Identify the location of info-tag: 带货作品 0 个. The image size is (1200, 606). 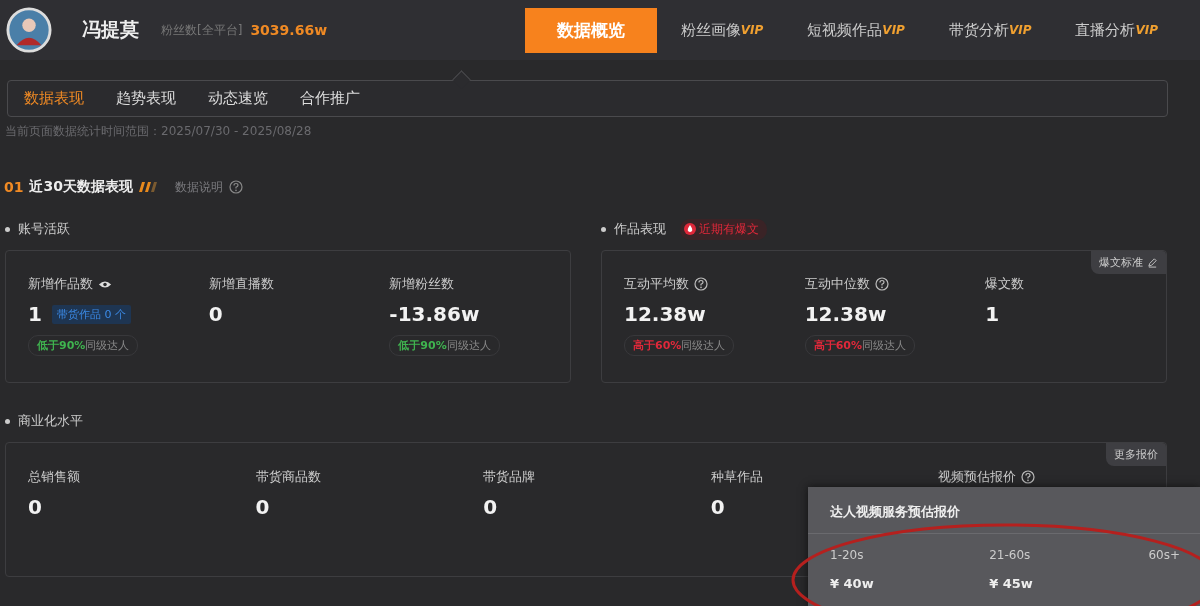
(91, 314).